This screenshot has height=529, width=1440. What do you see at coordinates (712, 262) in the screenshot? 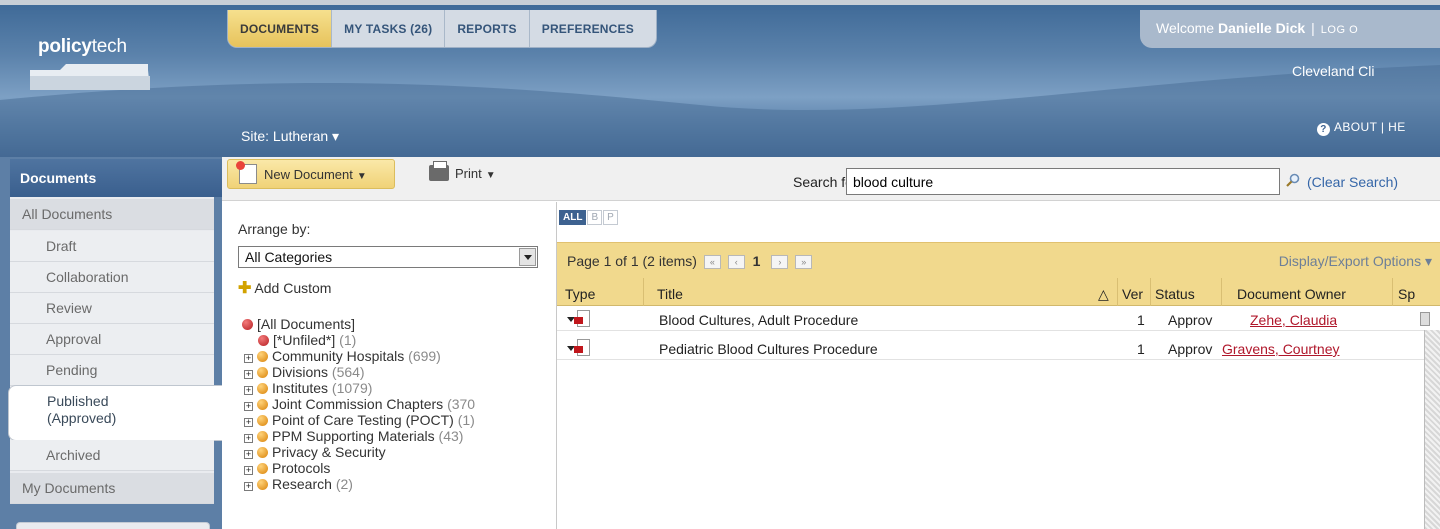
I see `first-page-button: «` at bounding box center [712, 262].